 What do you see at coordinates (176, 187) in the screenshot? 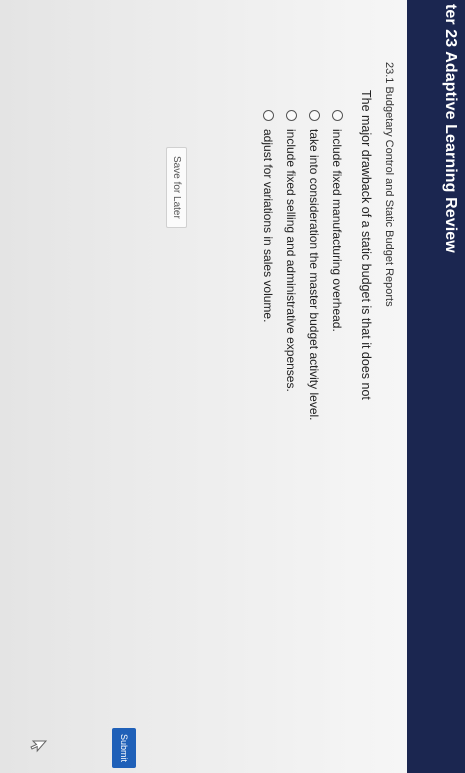
I see `save-for-later-button: Save for Later` at bounding box center [176, 187].